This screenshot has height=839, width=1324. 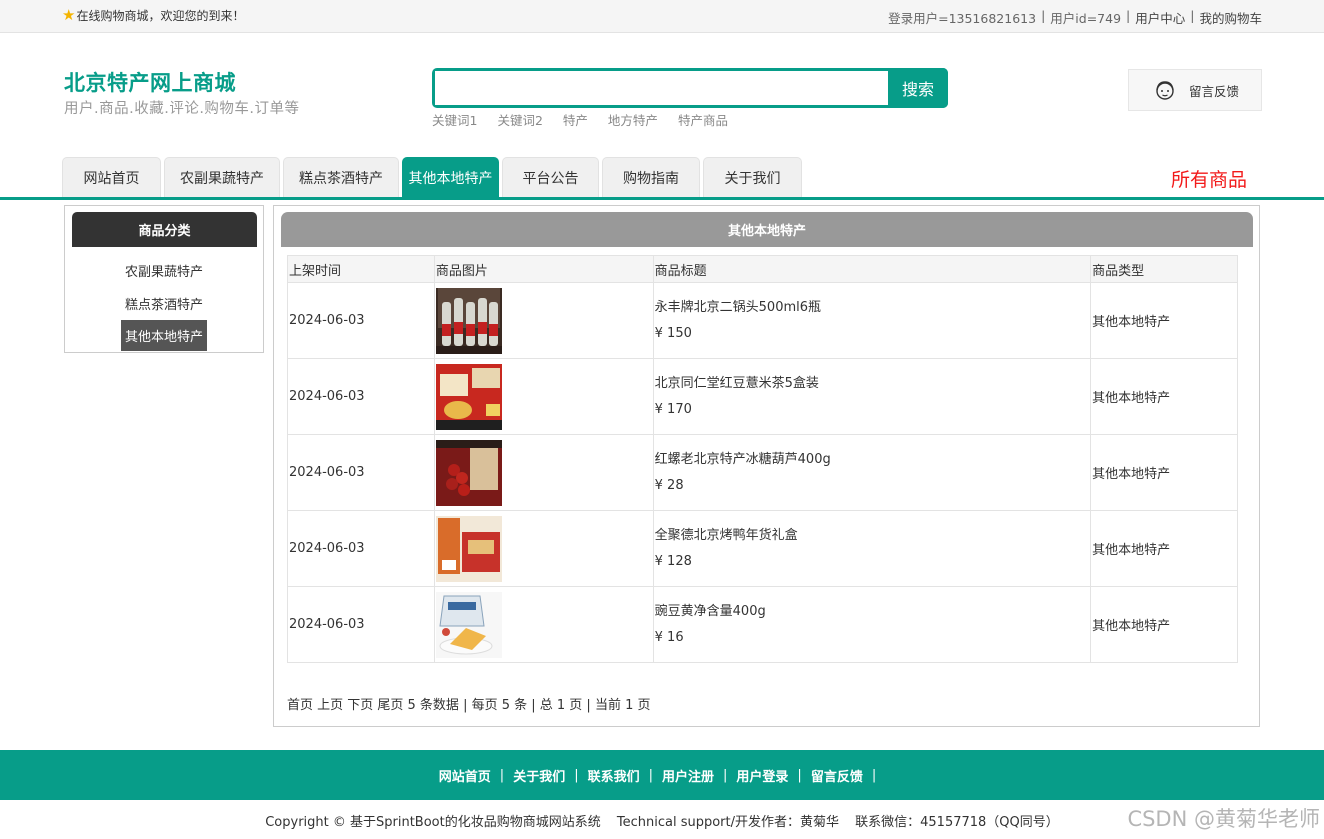 I want to click on sidebar-item-produce: 农副果蔬特产, so click(x=164, y=270).